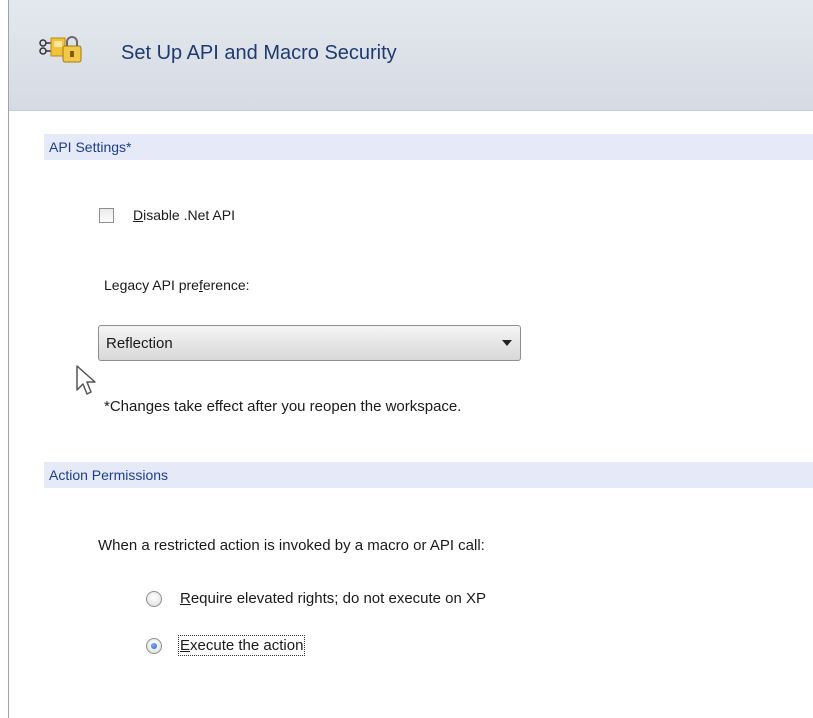  I want to click on accelerator-d: D, so click(138, 215).